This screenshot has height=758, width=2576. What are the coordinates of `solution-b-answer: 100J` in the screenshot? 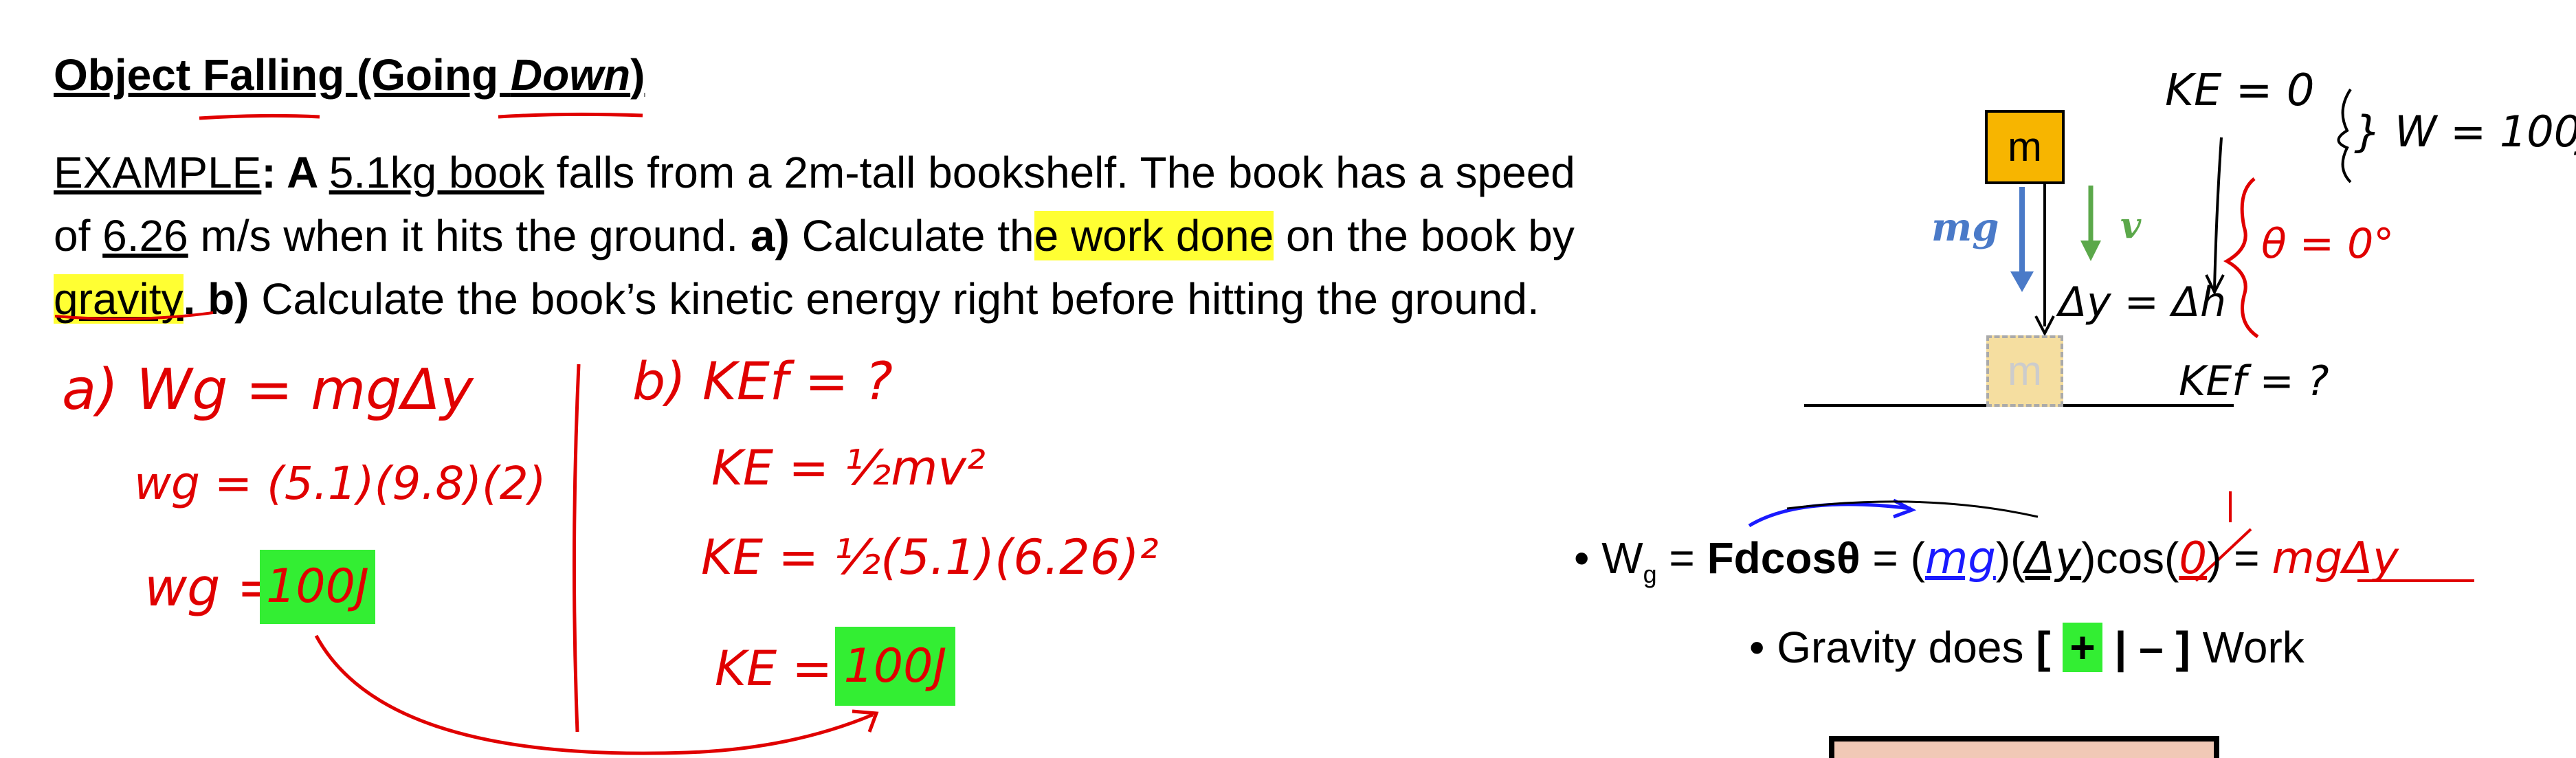 It's located at (895, 666).